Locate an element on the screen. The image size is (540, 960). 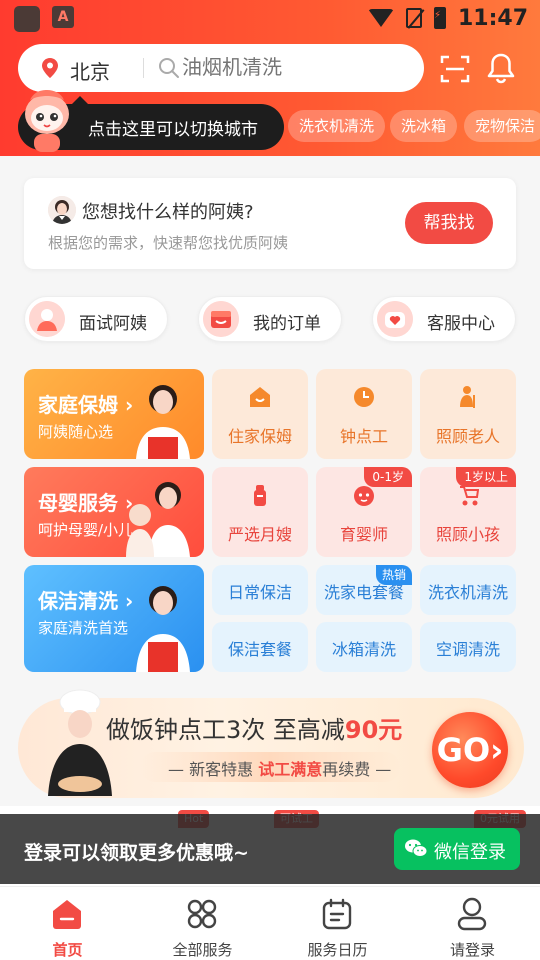
tab-login: 请登录 is located at coordinates (472, 923).